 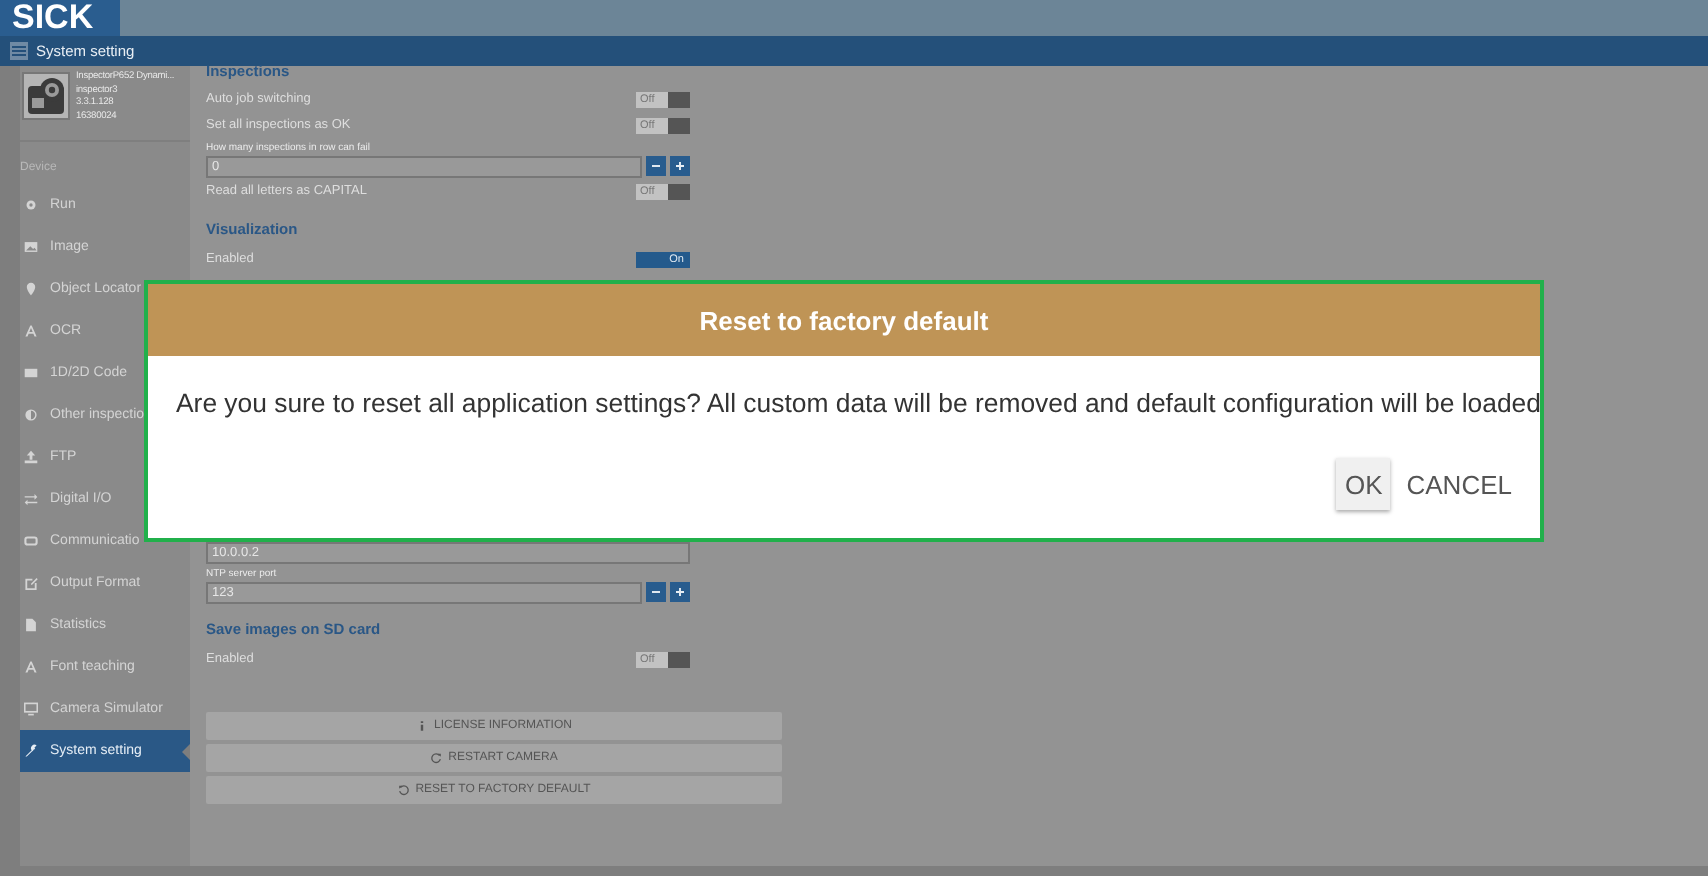 I want to click on rounded-rectangle-icon, so click(x=31, y=541).